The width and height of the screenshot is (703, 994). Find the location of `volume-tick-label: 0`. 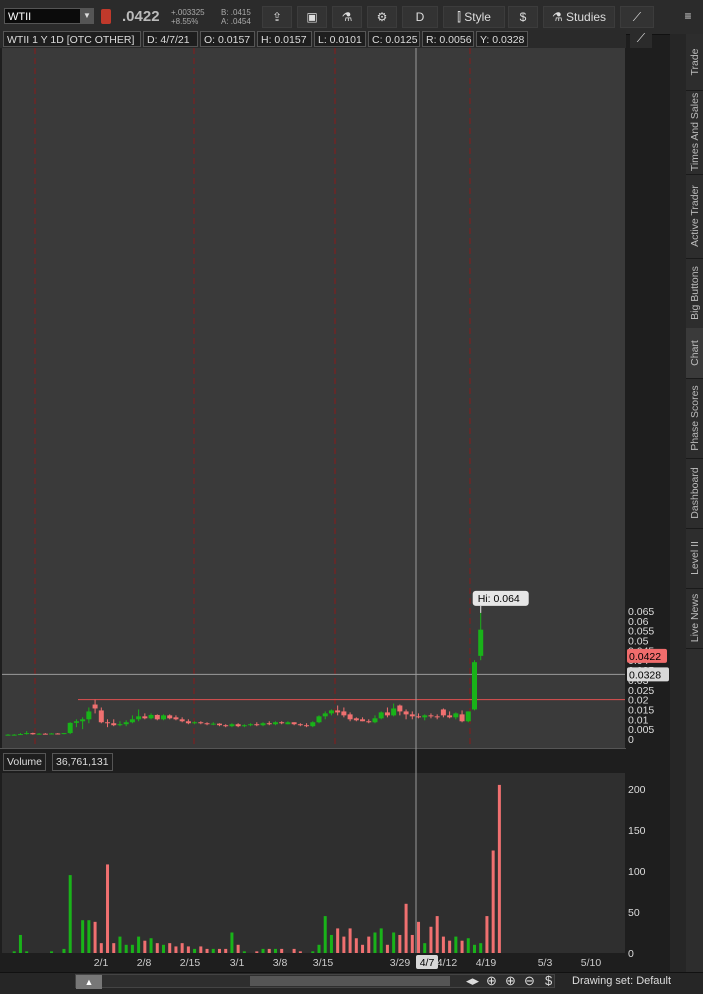

volume-tick-label: 0 is located at coordinates (631, 954).